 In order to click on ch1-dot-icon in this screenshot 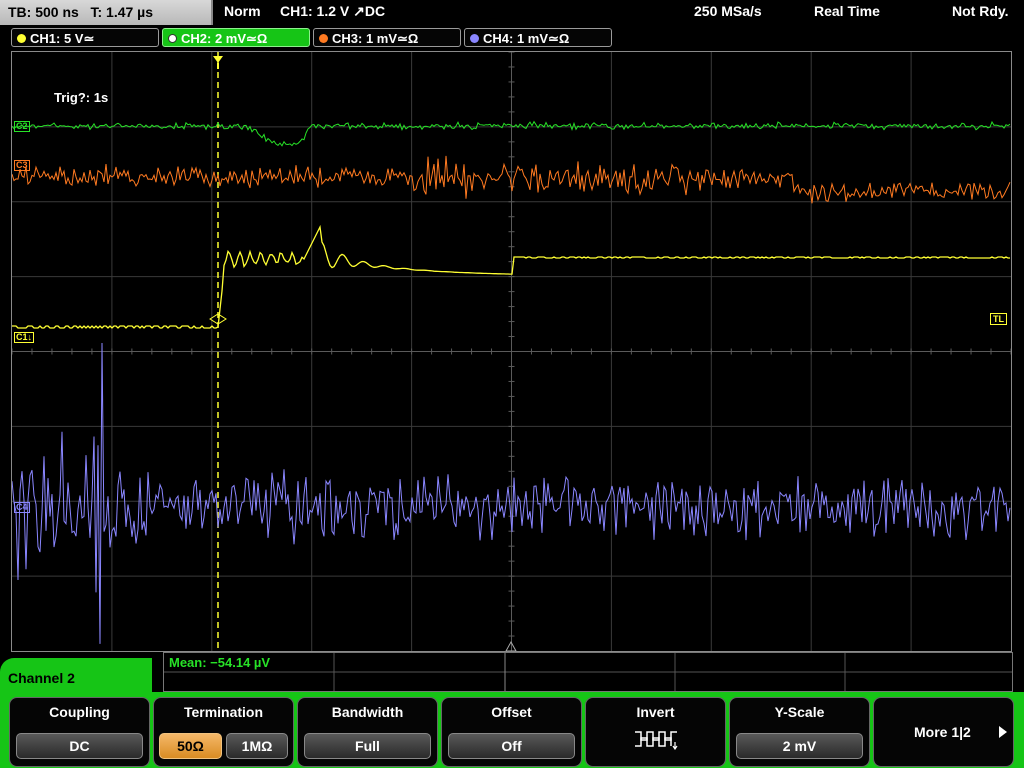, I will do `click(21, 38)`.